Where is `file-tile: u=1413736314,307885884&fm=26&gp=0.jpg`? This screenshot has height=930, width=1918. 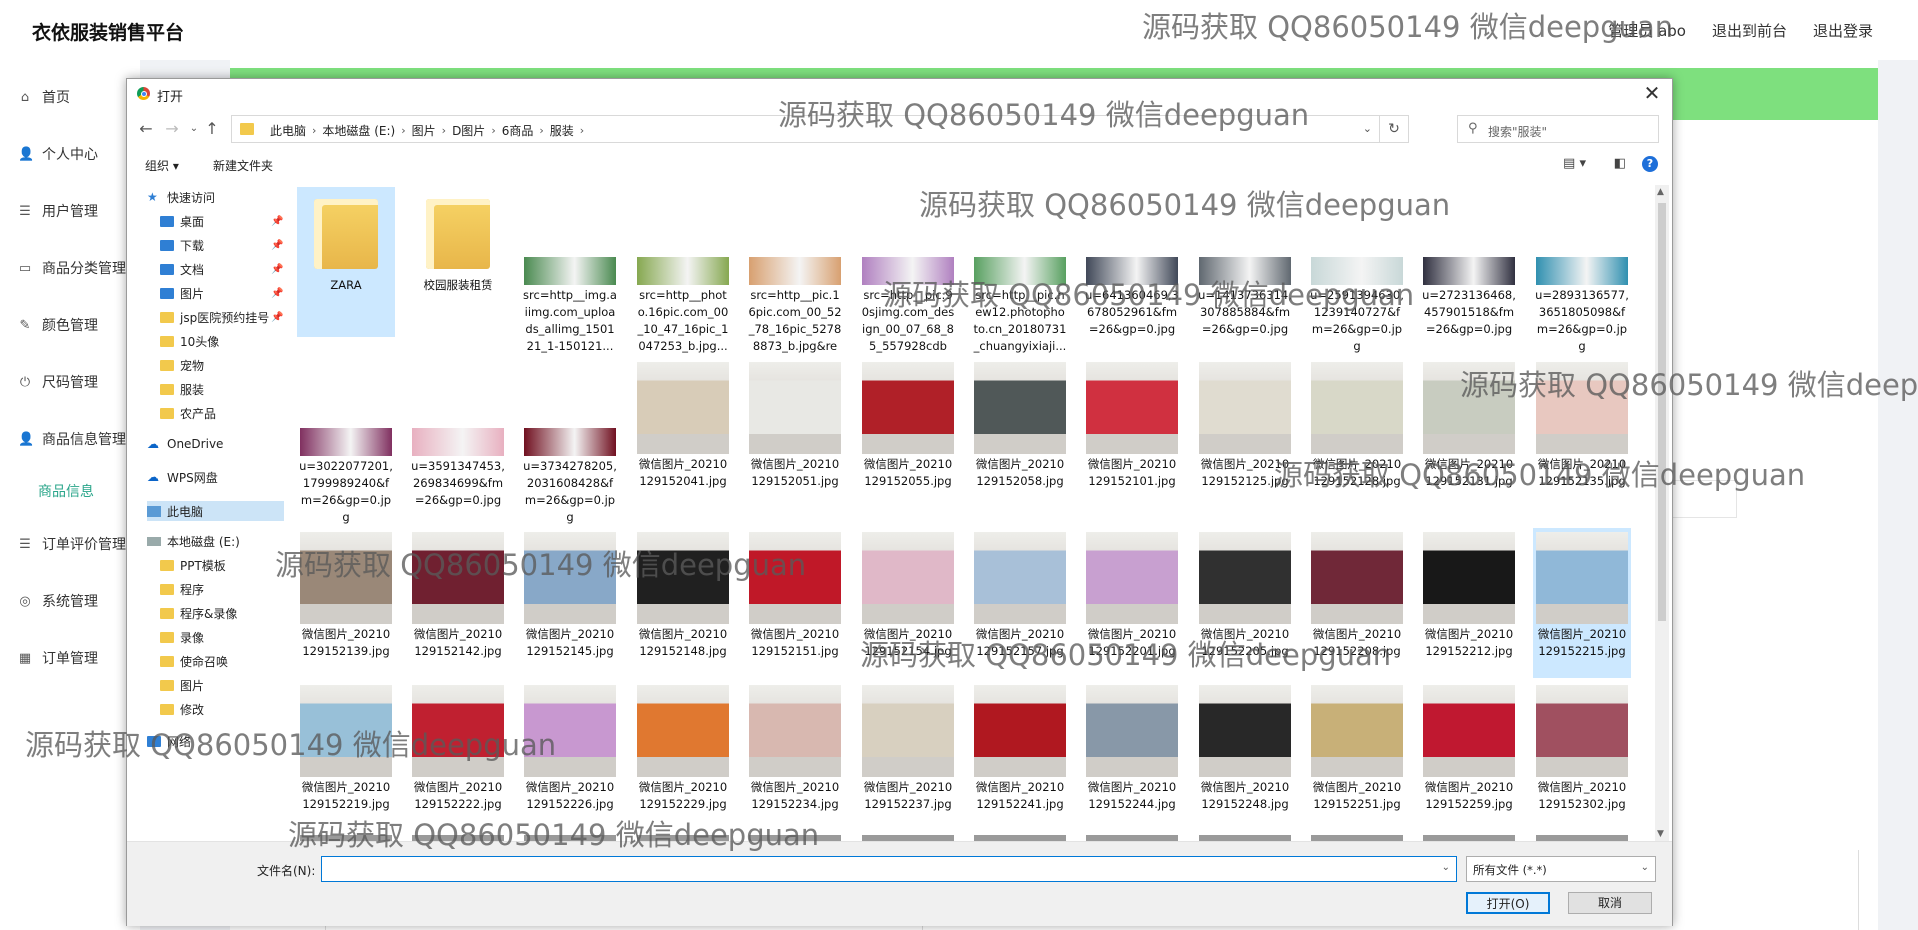 file-tile: u=1413736314,307885884&fm=26&gp=0.jpg is located at coordinates (1245, 262).